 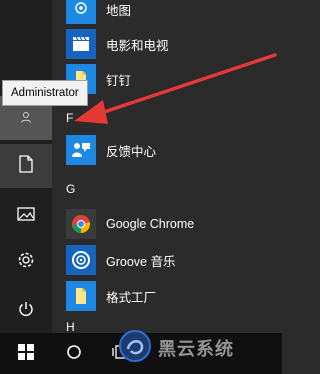 I want to click on app-item-groove-music: Groove 音乐, so click(x=171, y=260).